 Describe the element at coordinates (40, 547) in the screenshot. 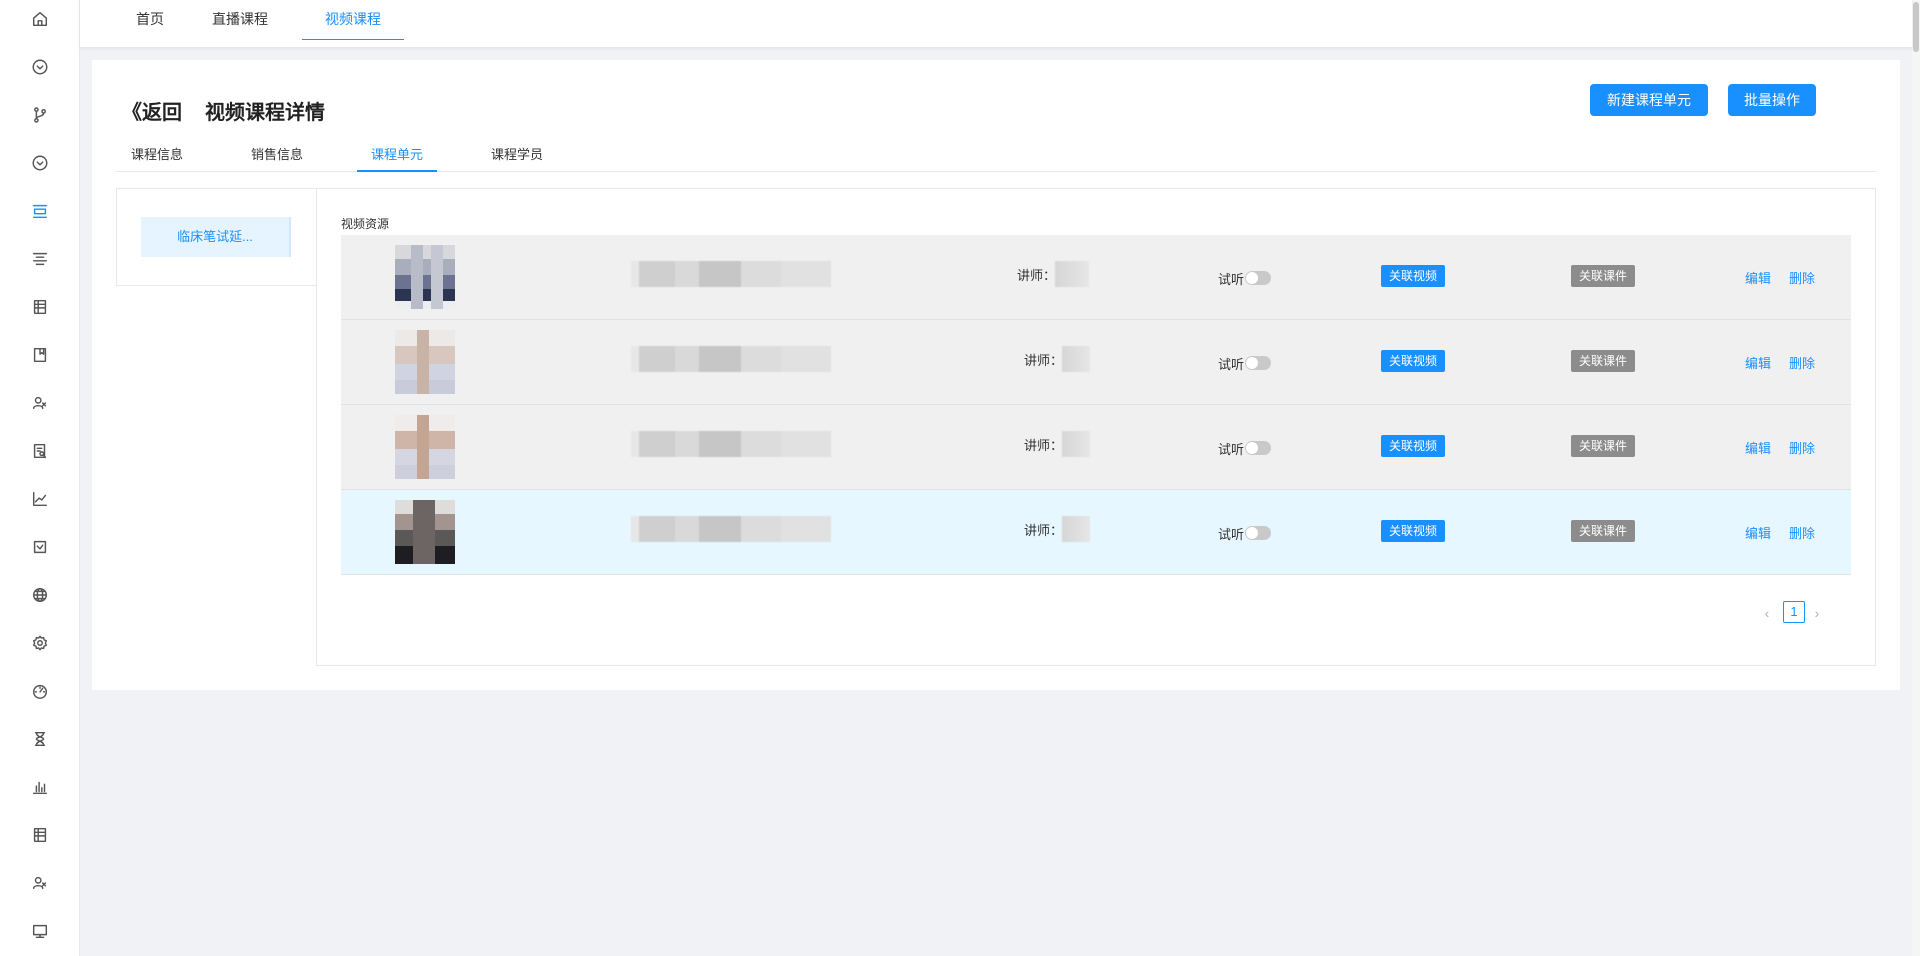

I see `checkbox-icon` at that location.